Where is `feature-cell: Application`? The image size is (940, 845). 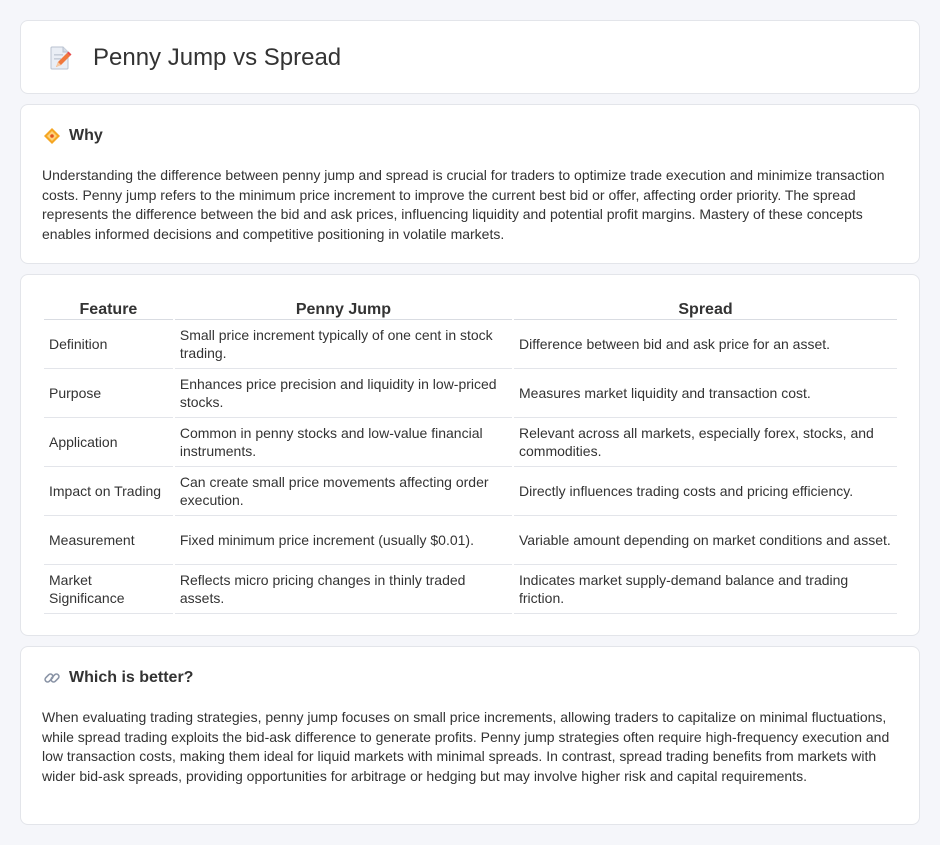 feature-cell: Application is located at coordinates (108, 442).